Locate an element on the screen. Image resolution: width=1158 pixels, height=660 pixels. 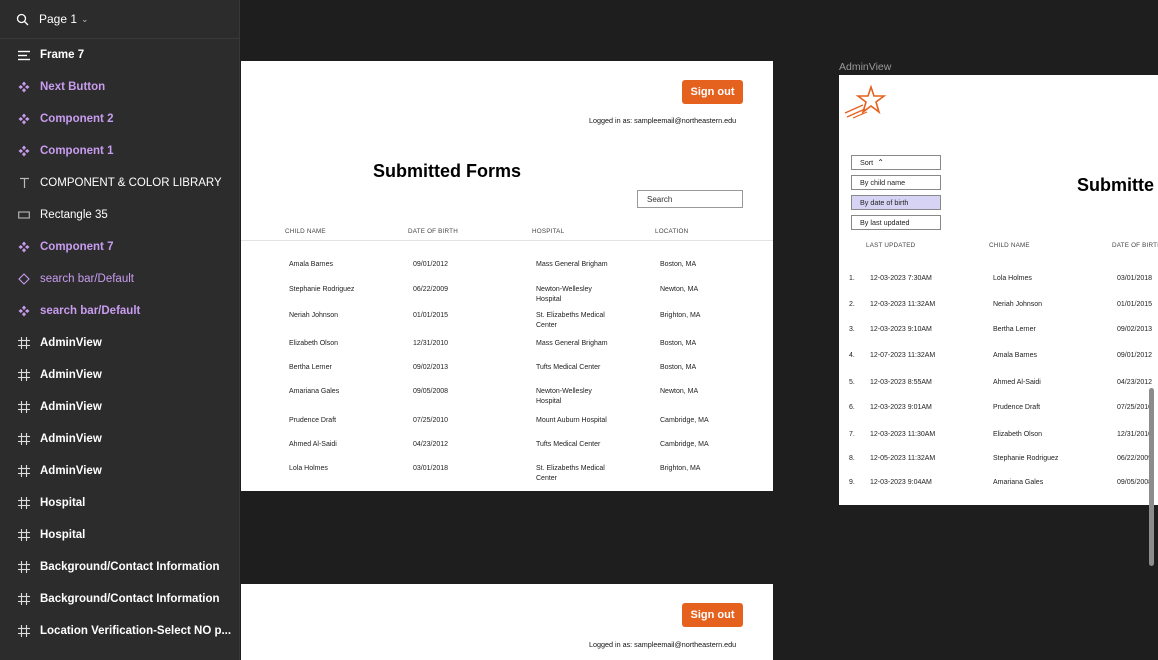
admin-cell-dob: 06/22/2009 is located at coordinates (1135, 458).